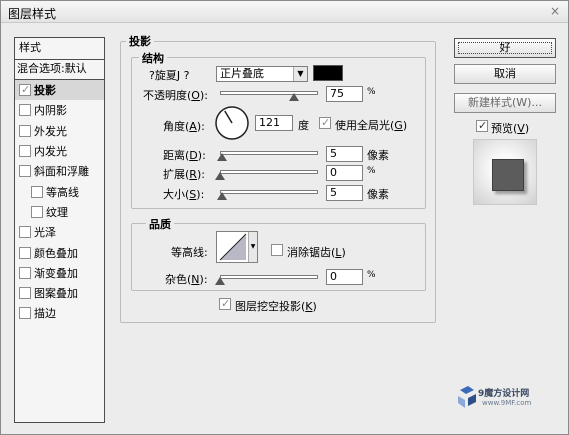 This screenshot has height=435, width=569. I want to click on angle-input: 121, so click(274, 123).